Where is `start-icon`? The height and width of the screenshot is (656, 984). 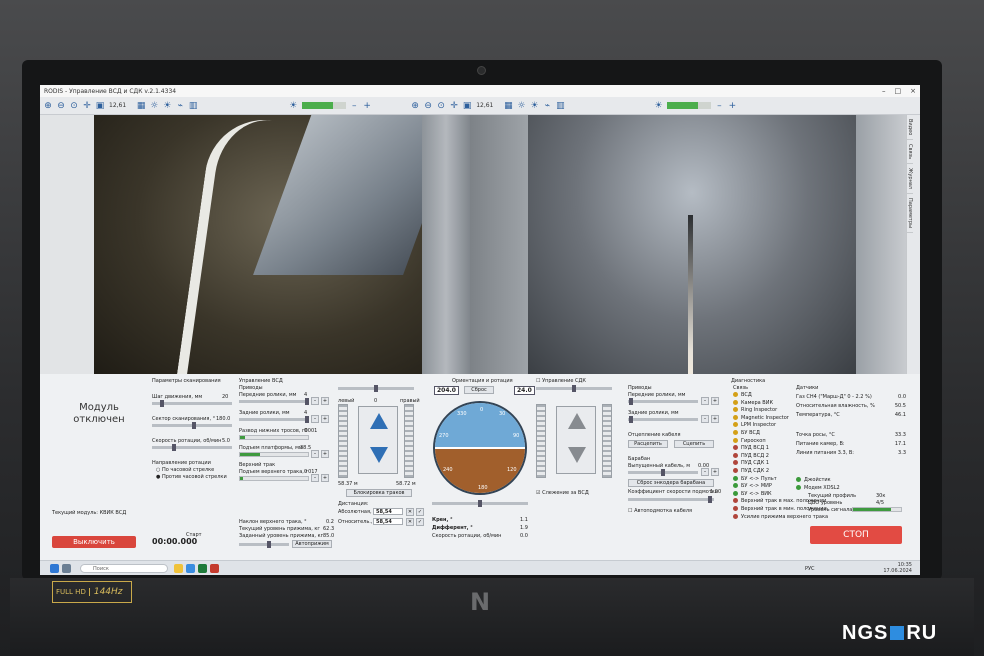
start-icon is located at coordinates (54, 568).